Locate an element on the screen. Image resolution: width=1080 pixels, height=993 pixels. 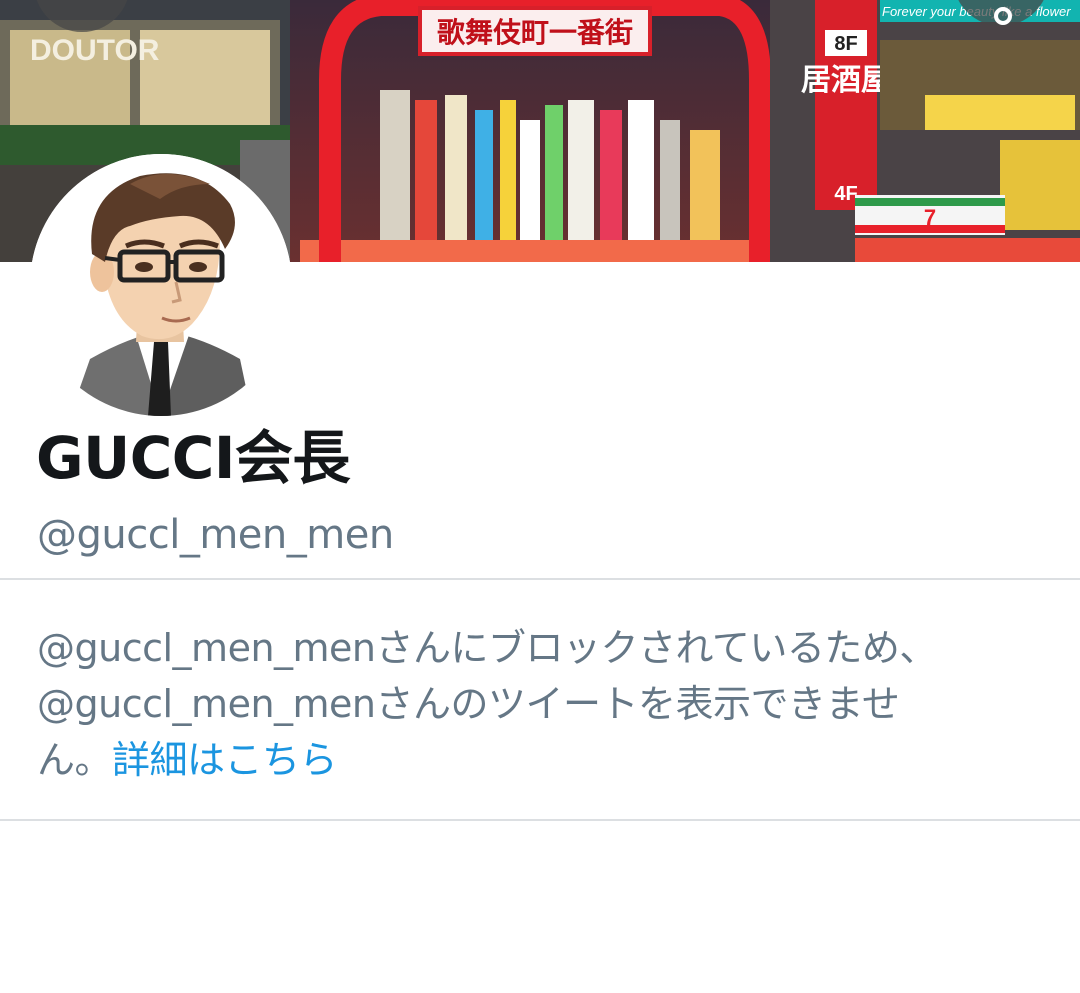
more-options-icon is located at coordinates (1003, 16).